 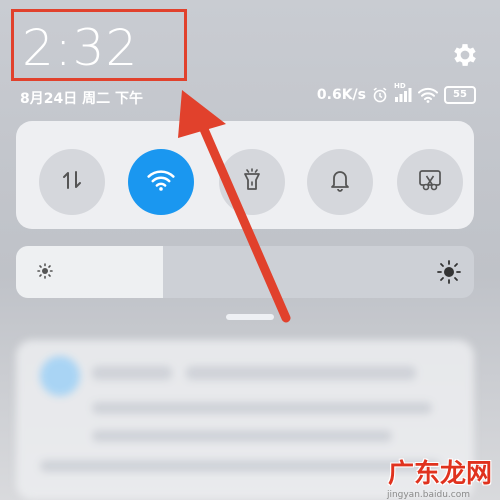 I want to click on sound-toggle, so click(x=340, y=182).